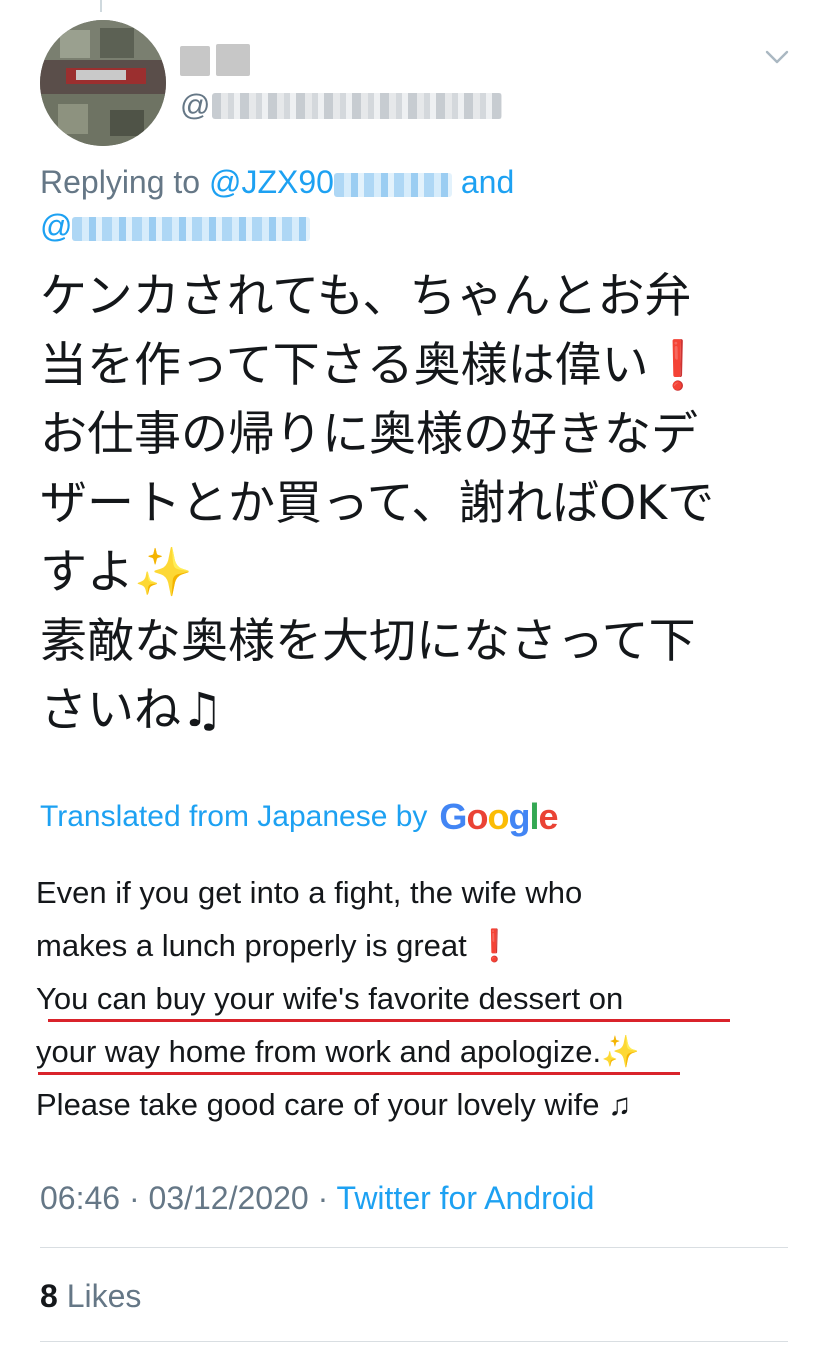  I want to click on translation-line: makes a lunch properly is great ❗, so click(275, 945).